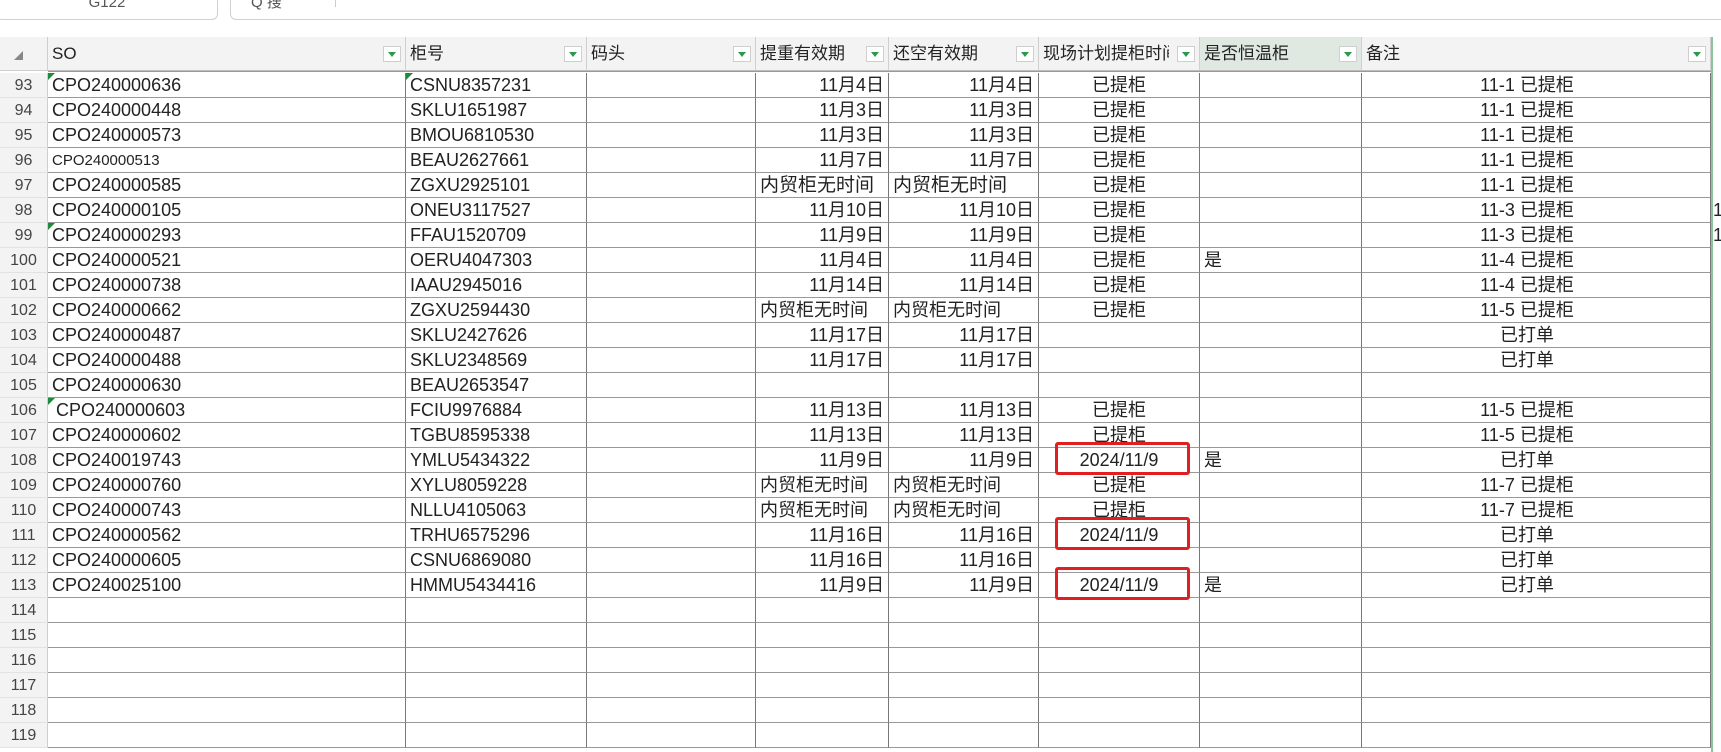  Describe the element at coordinates (227, 160) in the screenshot. I see `cell-so: CPO240000513` at that location.